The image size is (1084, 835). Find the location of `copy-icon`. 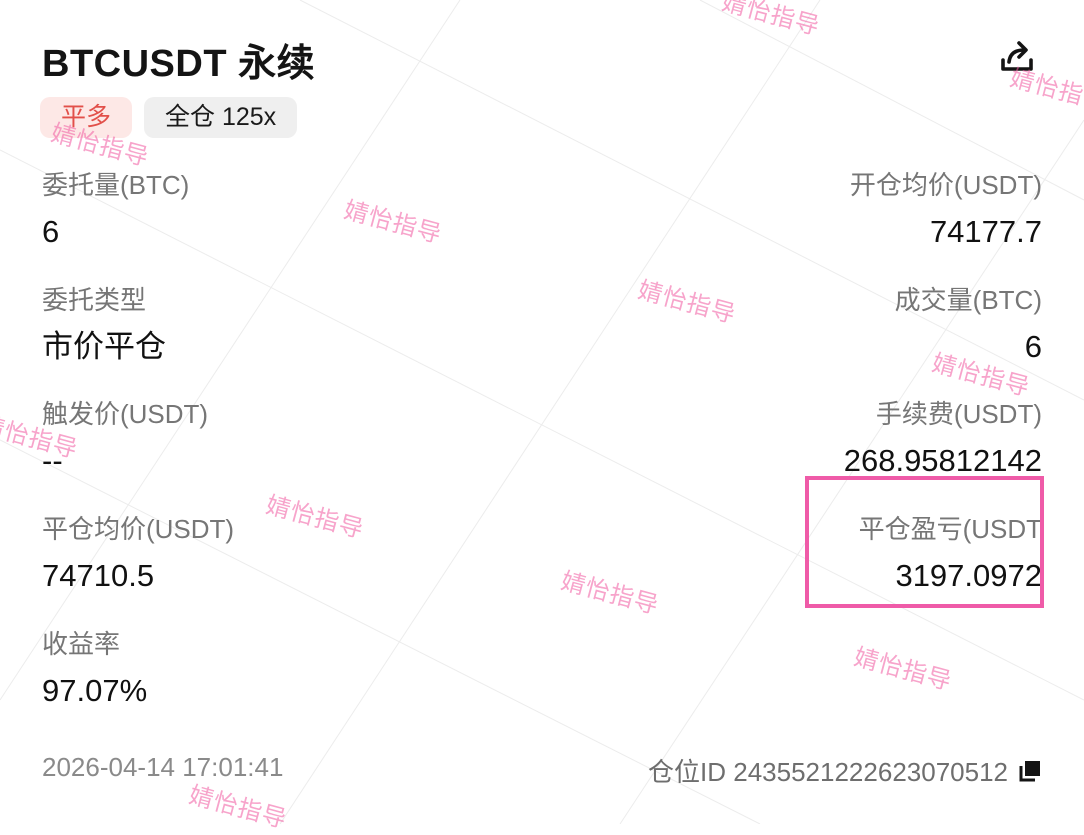

copy-icon is located at coordinates (1030, 771).